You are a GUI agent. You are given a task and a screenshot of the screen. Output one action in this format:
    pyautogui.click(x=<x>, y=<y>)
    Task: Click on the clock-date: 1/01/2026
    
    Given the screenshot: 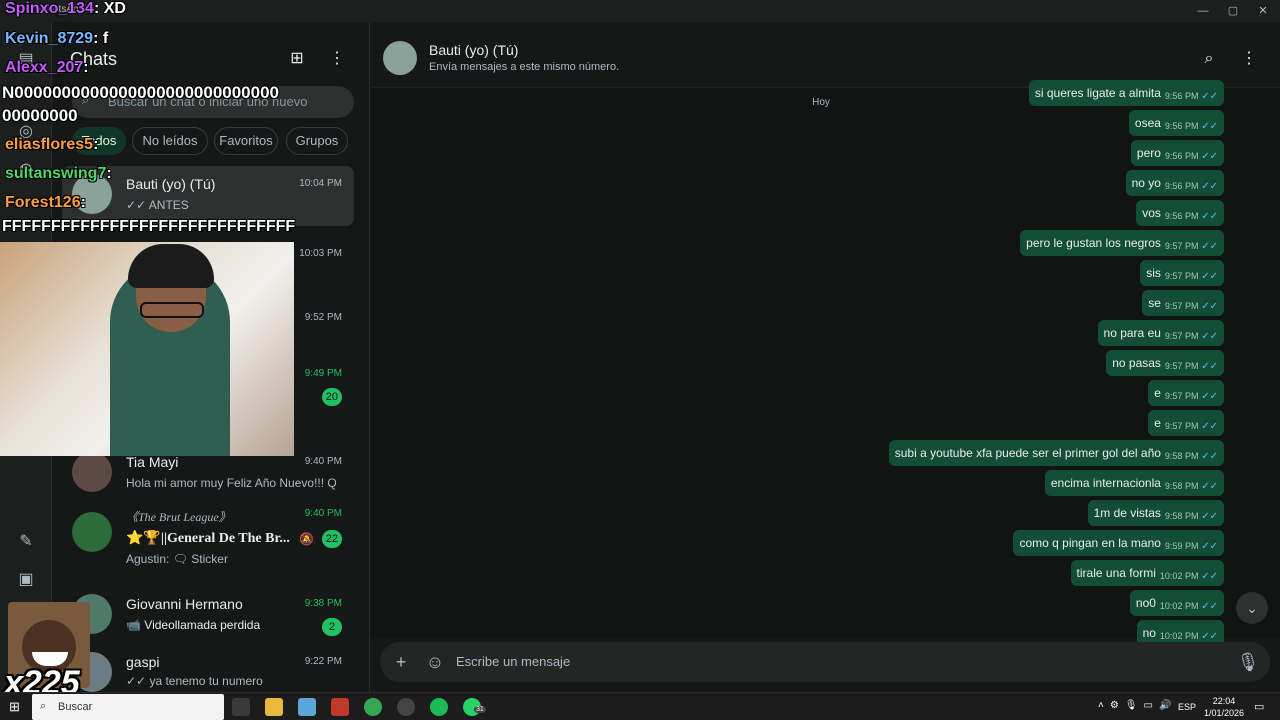 What is the action you would take?
    pyautogui.click(x=1224, y=713)
    